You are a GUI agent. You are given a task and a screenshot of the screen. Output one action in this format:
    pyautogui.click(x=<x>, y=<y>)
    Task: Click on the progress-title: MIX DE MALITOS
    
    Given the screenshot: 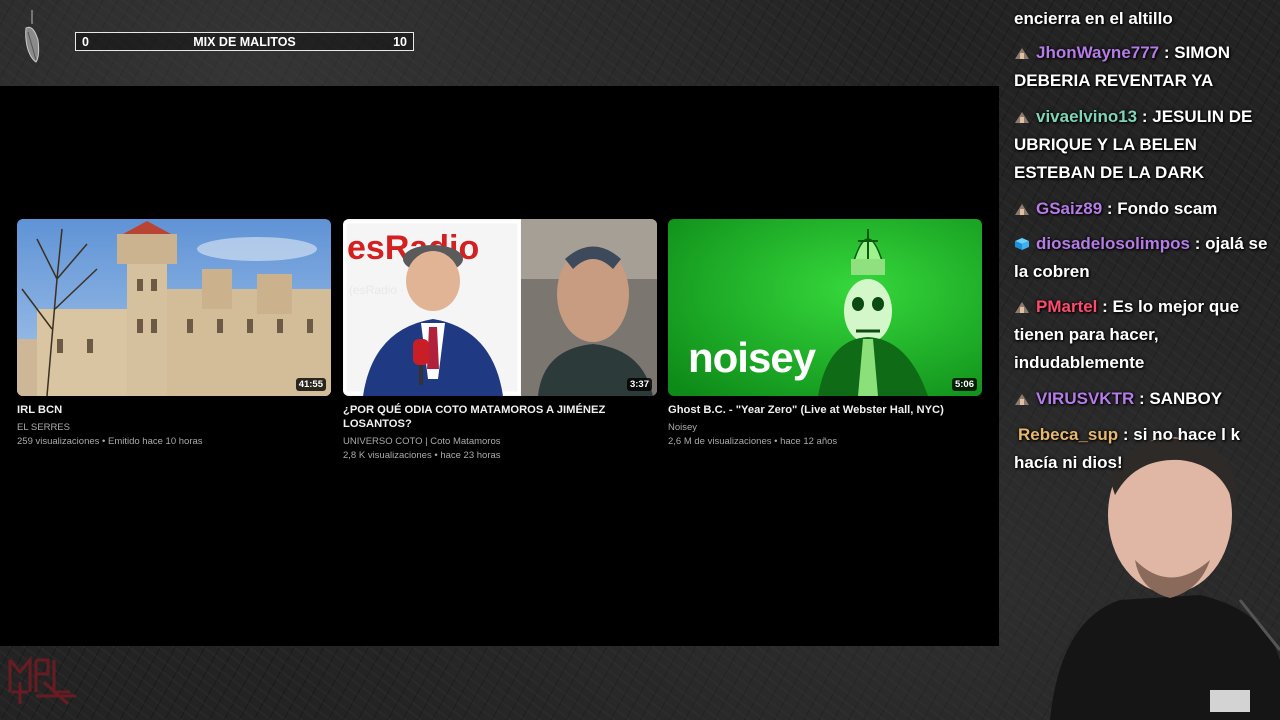 What is the action you would take?
    pyautogui.click(x=244, y=41)
    